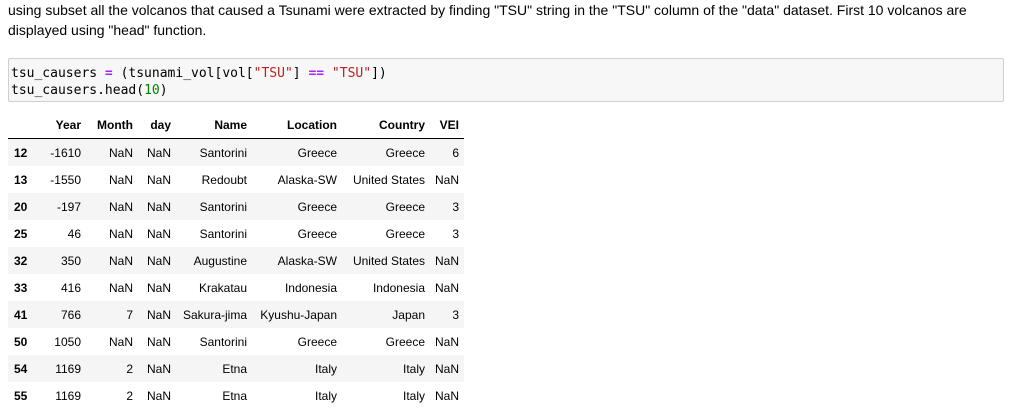 The width and height of the screenshot is (1013, 413). Describe the element at coordinates (447, 125) in the screenshot. I see `header-vei: VEI` at that location.